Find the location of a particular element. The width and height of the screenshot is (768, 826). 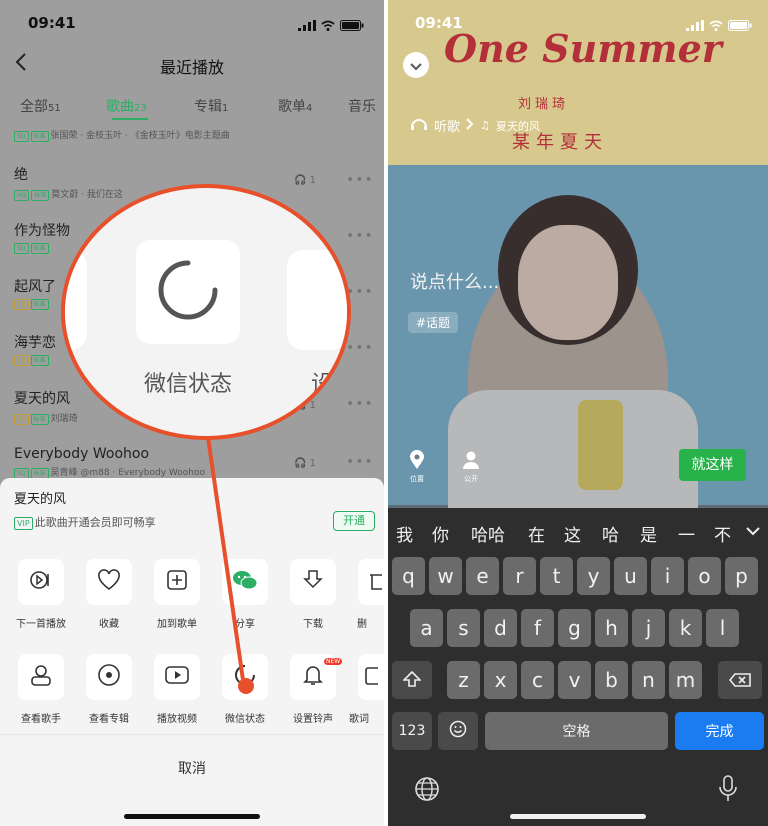

key-t: t is located at coordinates (556, 576).